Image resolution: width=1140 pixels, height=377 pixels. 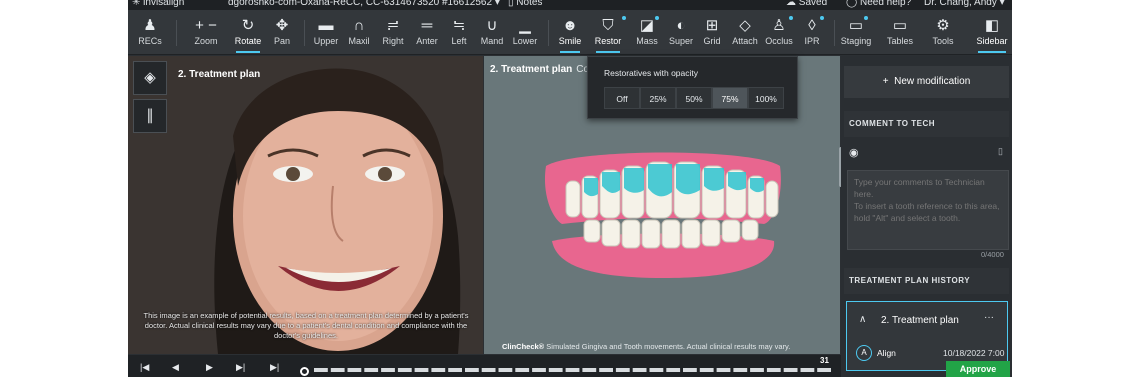 What do you see at coordinates (525, 4) in the screenshot?
I see `notes-button: ▯ Notes` at bounding box center [525, 4].